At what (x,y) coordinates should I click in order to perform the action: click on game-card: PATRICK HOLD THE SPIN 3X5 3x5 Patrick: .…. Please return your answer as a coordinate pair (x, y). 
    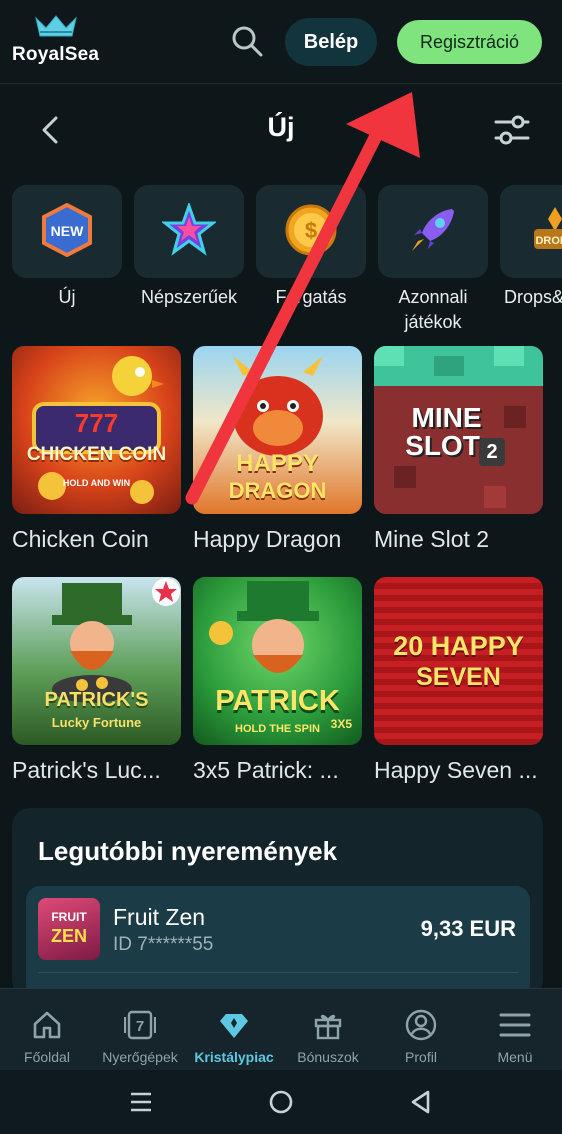
    Looking at the image, I should click on (277, 680).